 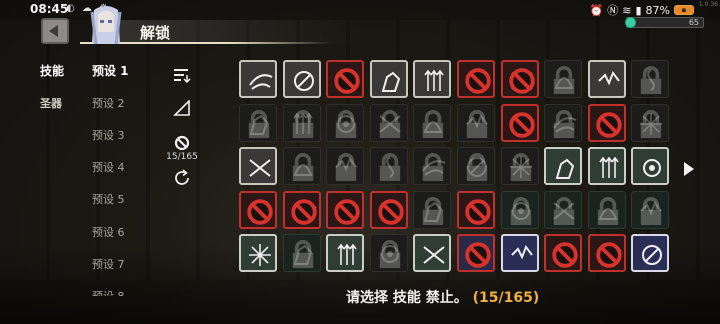 What do you see at coordinates (49, 9) in the screenshot?
I see `clock: 08:45` at bounding box center [49, 9].